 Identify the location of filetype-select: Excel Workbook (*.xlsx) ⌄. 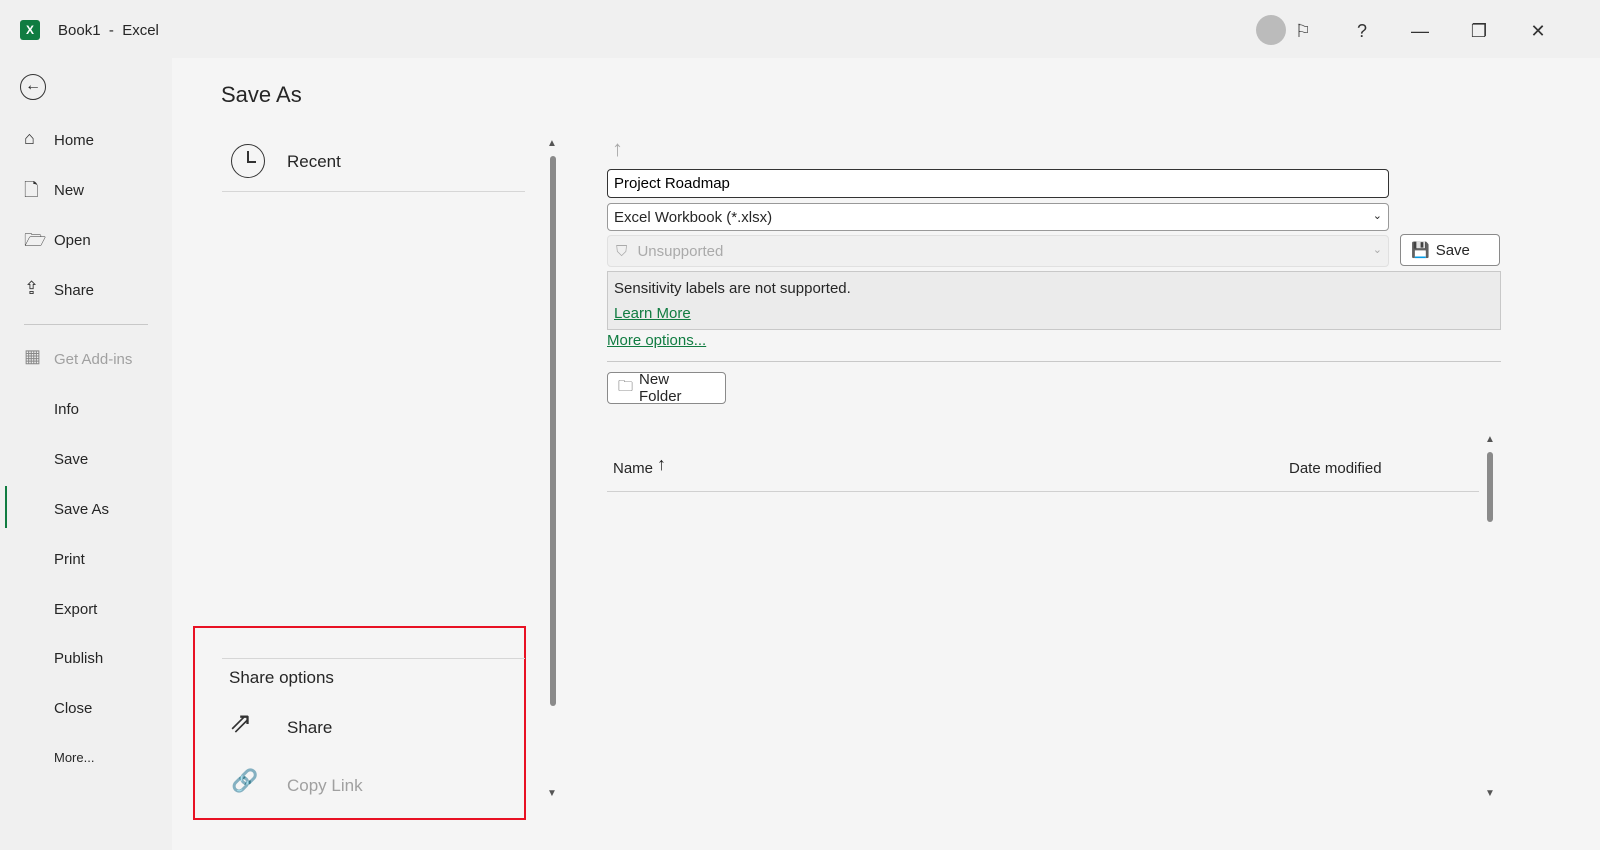
(998, 217).